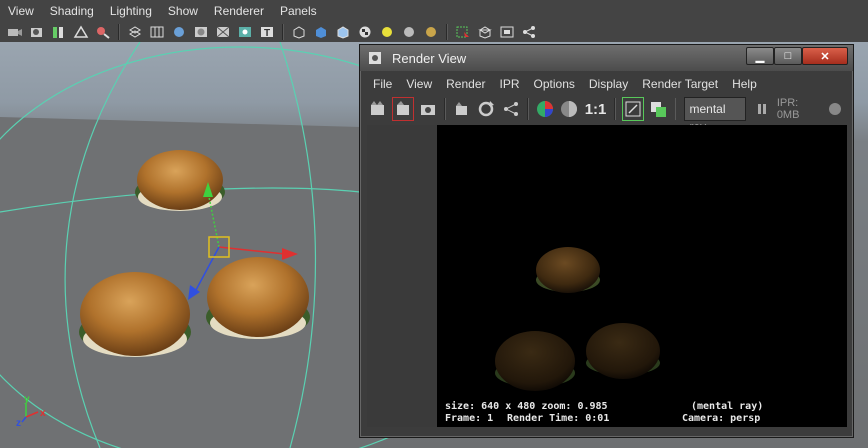  What do you see at coordinates (321, 32) in the screenshot?
I see `cube-shaded-icon` at bounding box center [321, 32].